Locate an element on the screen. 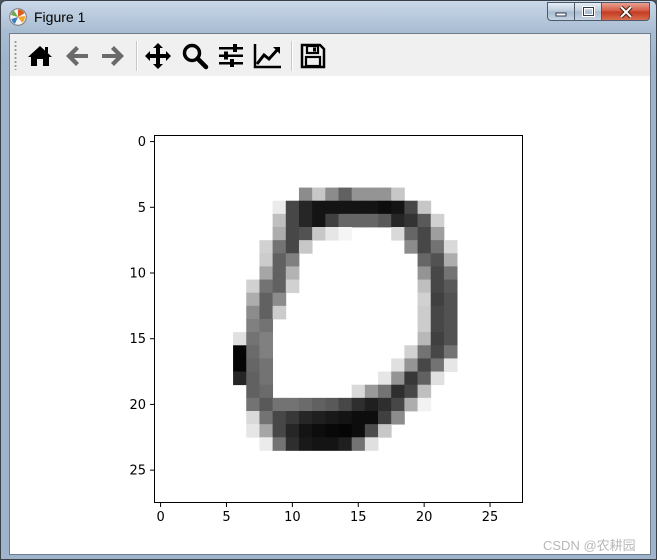 The width and height of the screenshot is (657, 560). arrow-left-icon is located at coordinates (77, 56).